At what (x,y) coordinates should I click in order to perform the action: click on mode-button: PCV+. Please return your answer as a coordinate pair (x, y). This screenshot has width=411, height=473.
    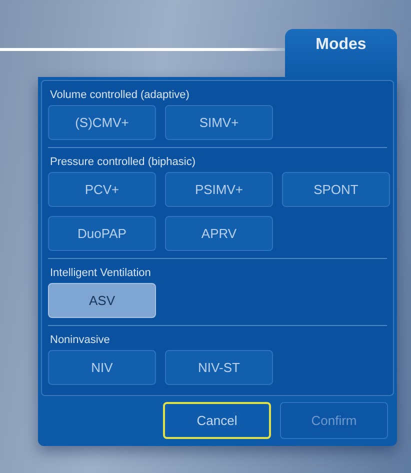
    Looking at the image, I should click on (102, 189).